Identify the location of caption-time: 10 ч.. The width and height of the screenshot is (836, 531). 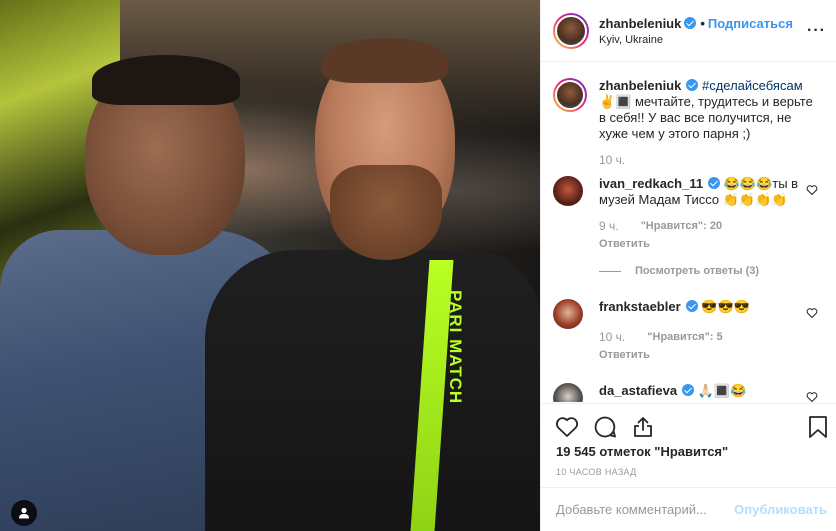
(612, 160).